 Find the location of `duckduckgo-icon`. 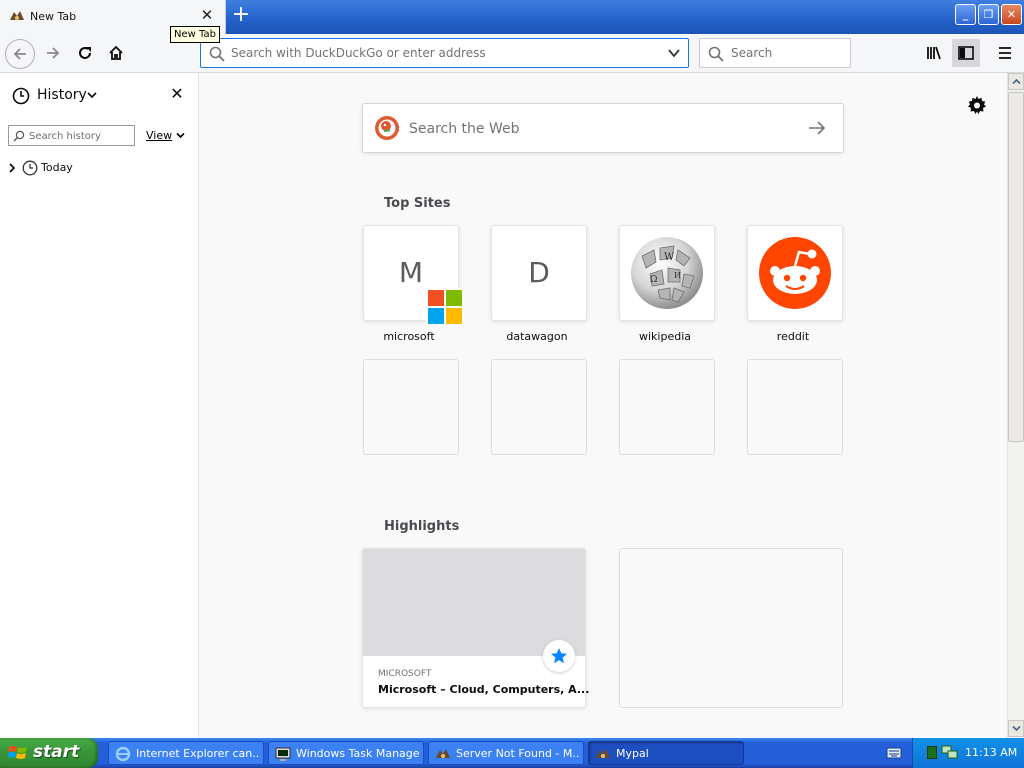

duckduckgo-icon is located at coordinates (387, 128).